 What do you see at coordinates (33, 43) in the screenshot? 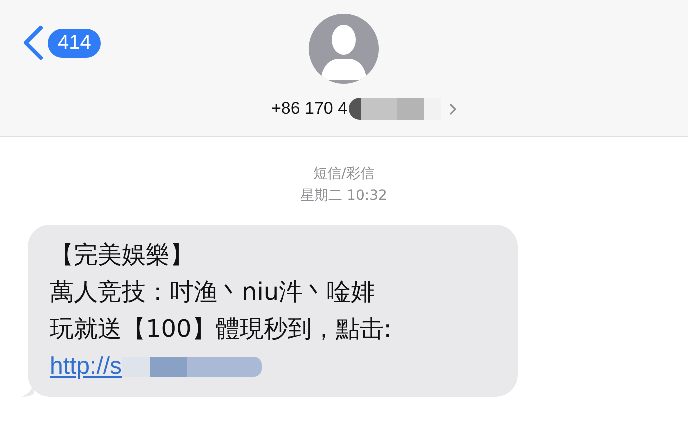
I see `back-icon` at bounding box center [33, 43].